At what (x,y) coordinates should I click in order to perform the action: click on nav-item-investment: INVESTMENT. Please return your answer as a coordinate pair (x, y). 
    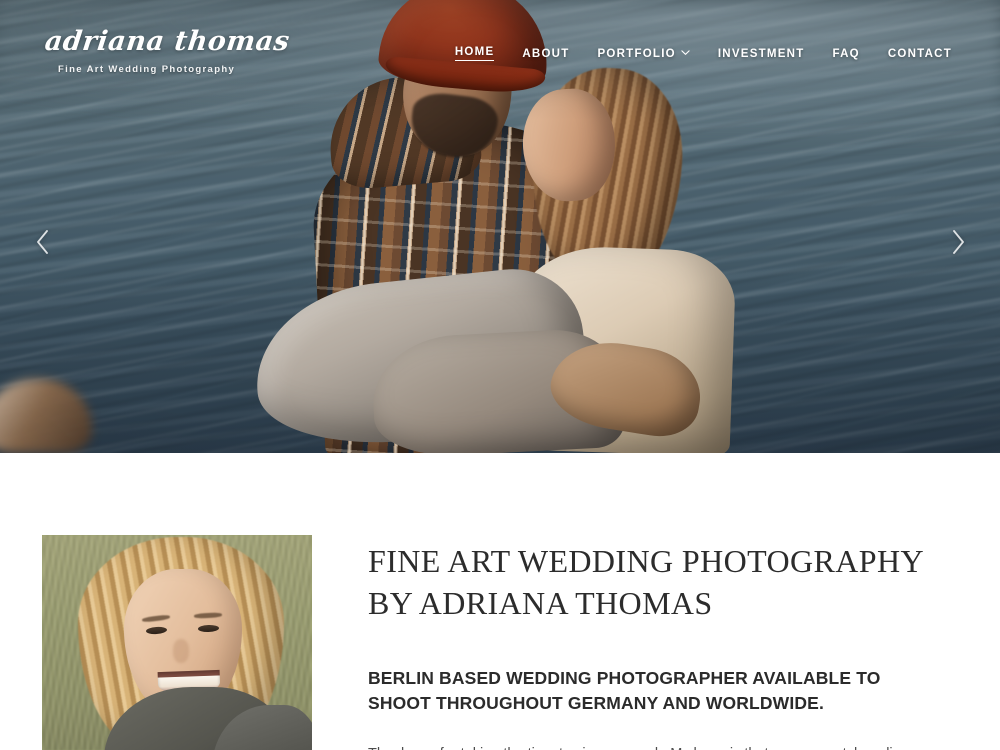
    Looking at the image, I should click on (761, 54).